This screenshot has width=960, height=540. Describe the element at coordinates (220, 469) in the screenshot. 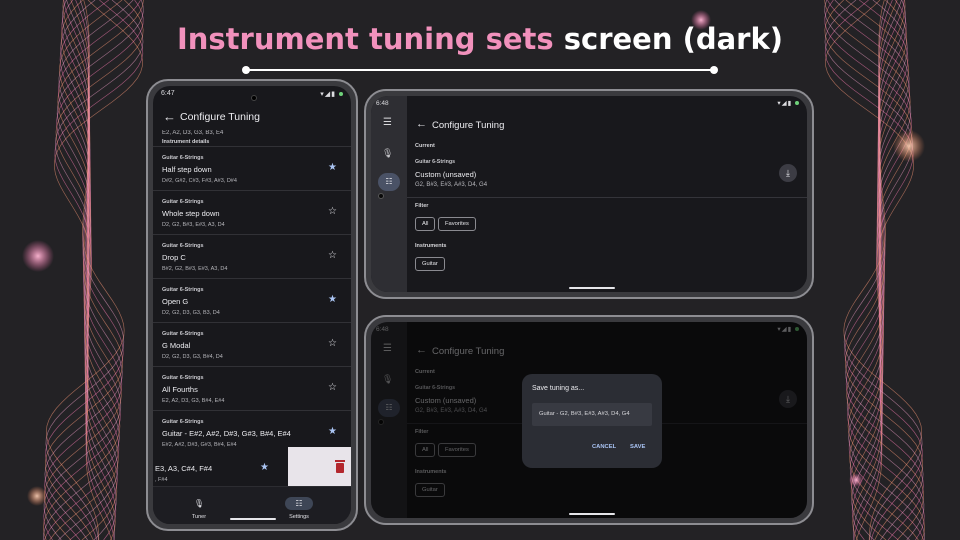

I see `swiped-row-content: E3, A3, C#4, F#4 , F#4 ★` at that location.